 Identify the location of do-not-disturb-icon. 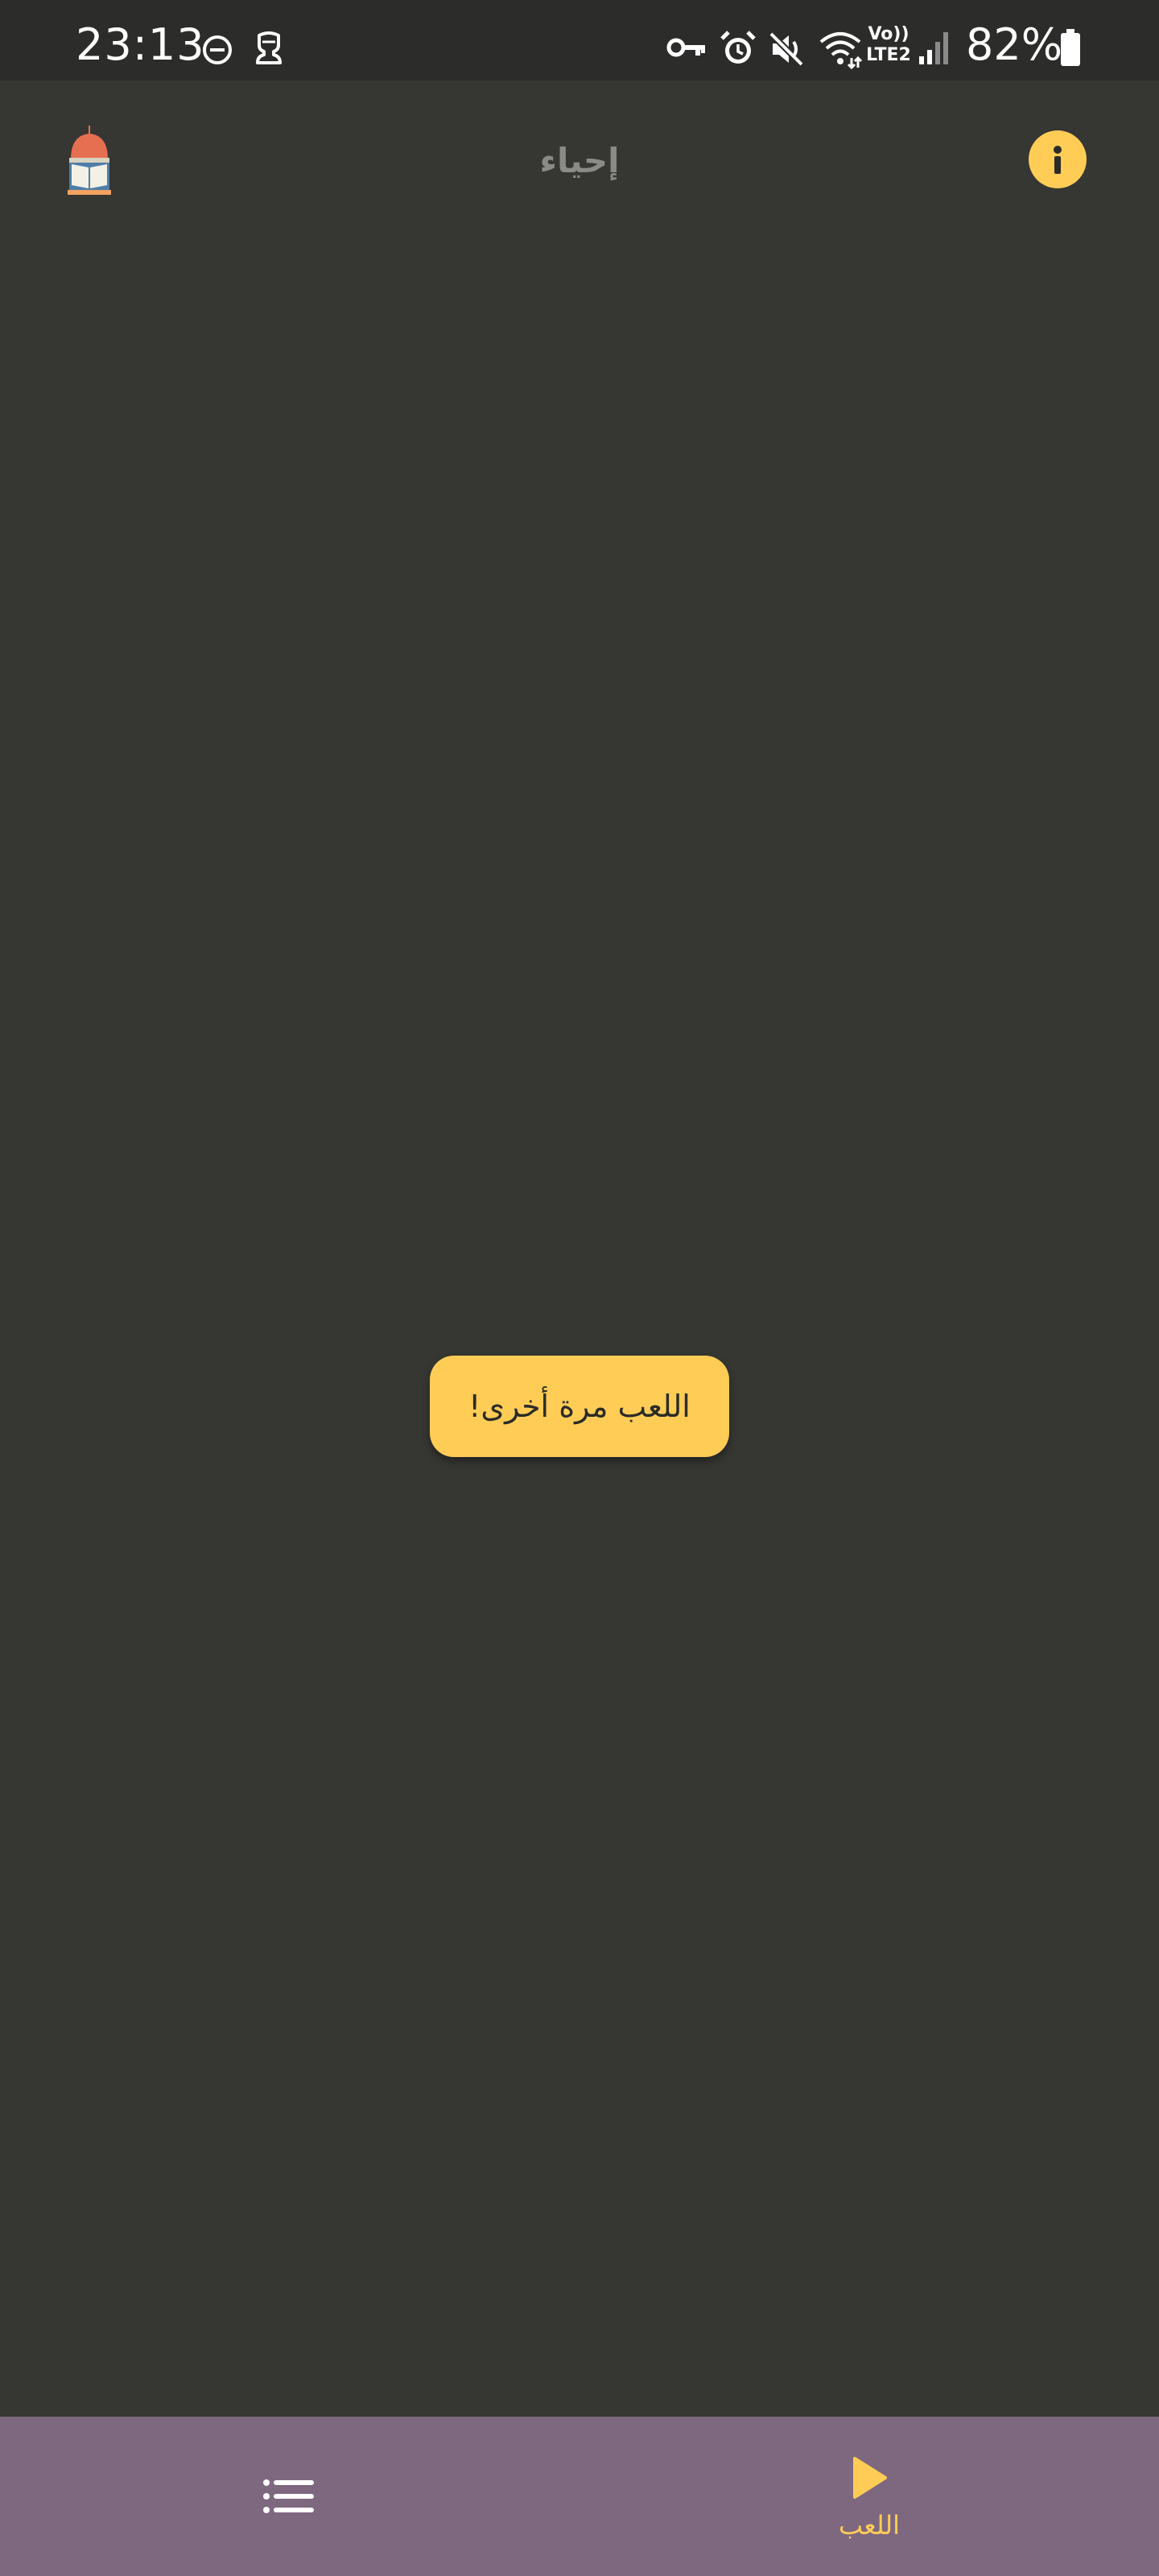
(217, 49).